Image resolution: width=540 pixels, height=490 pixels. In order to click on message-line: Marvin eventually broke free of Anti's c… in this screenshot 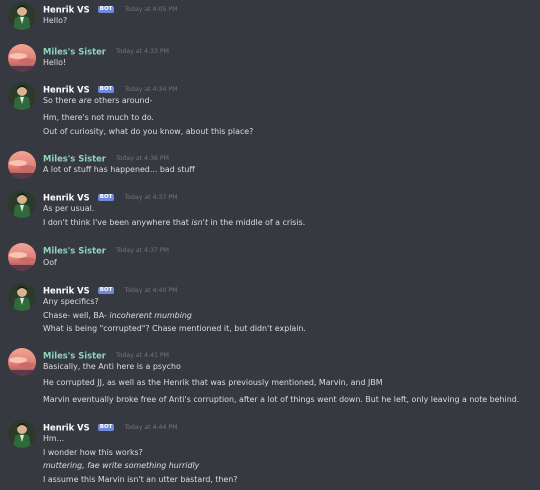, I will do `click(281, 399)`.